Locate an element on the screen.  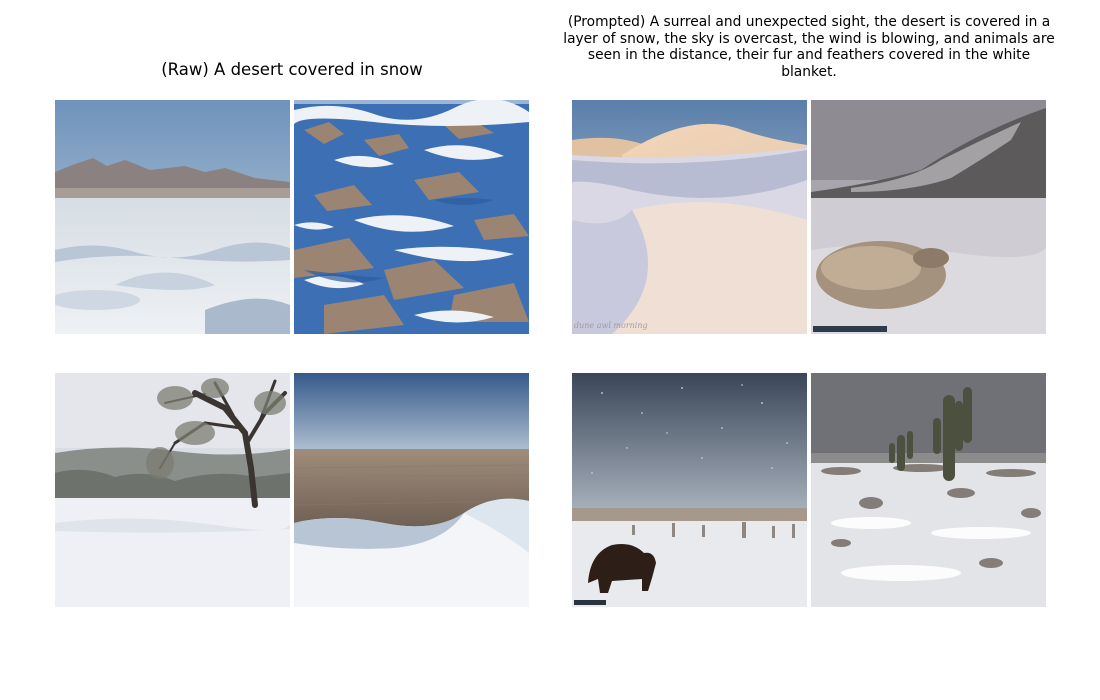
raw-image-rocky-snow is located at coordinates (411, 217).